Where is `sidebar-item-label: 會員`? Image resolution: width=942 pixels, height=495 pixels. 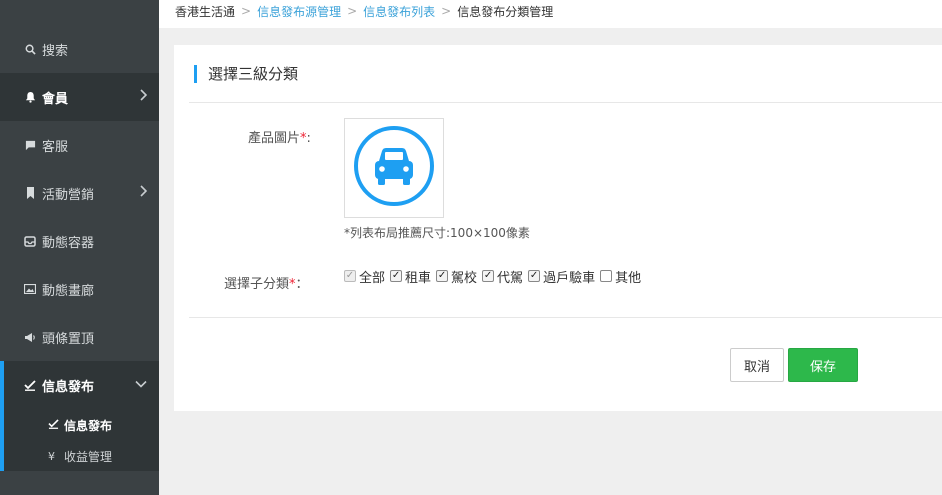 sidebar-item-label: 會員 is located at coordinates (55, 99).